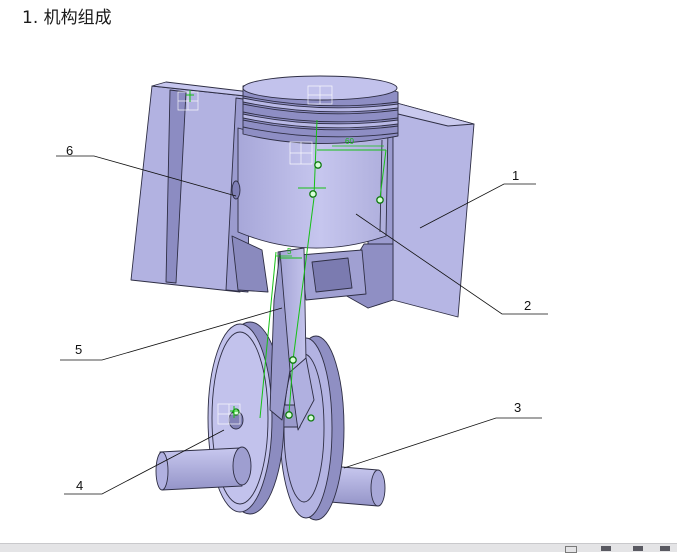  What do you see at coordinates (571, 549) in the screenshot?
I see `toolbar-square-icon` at bounding box center [571, 549].